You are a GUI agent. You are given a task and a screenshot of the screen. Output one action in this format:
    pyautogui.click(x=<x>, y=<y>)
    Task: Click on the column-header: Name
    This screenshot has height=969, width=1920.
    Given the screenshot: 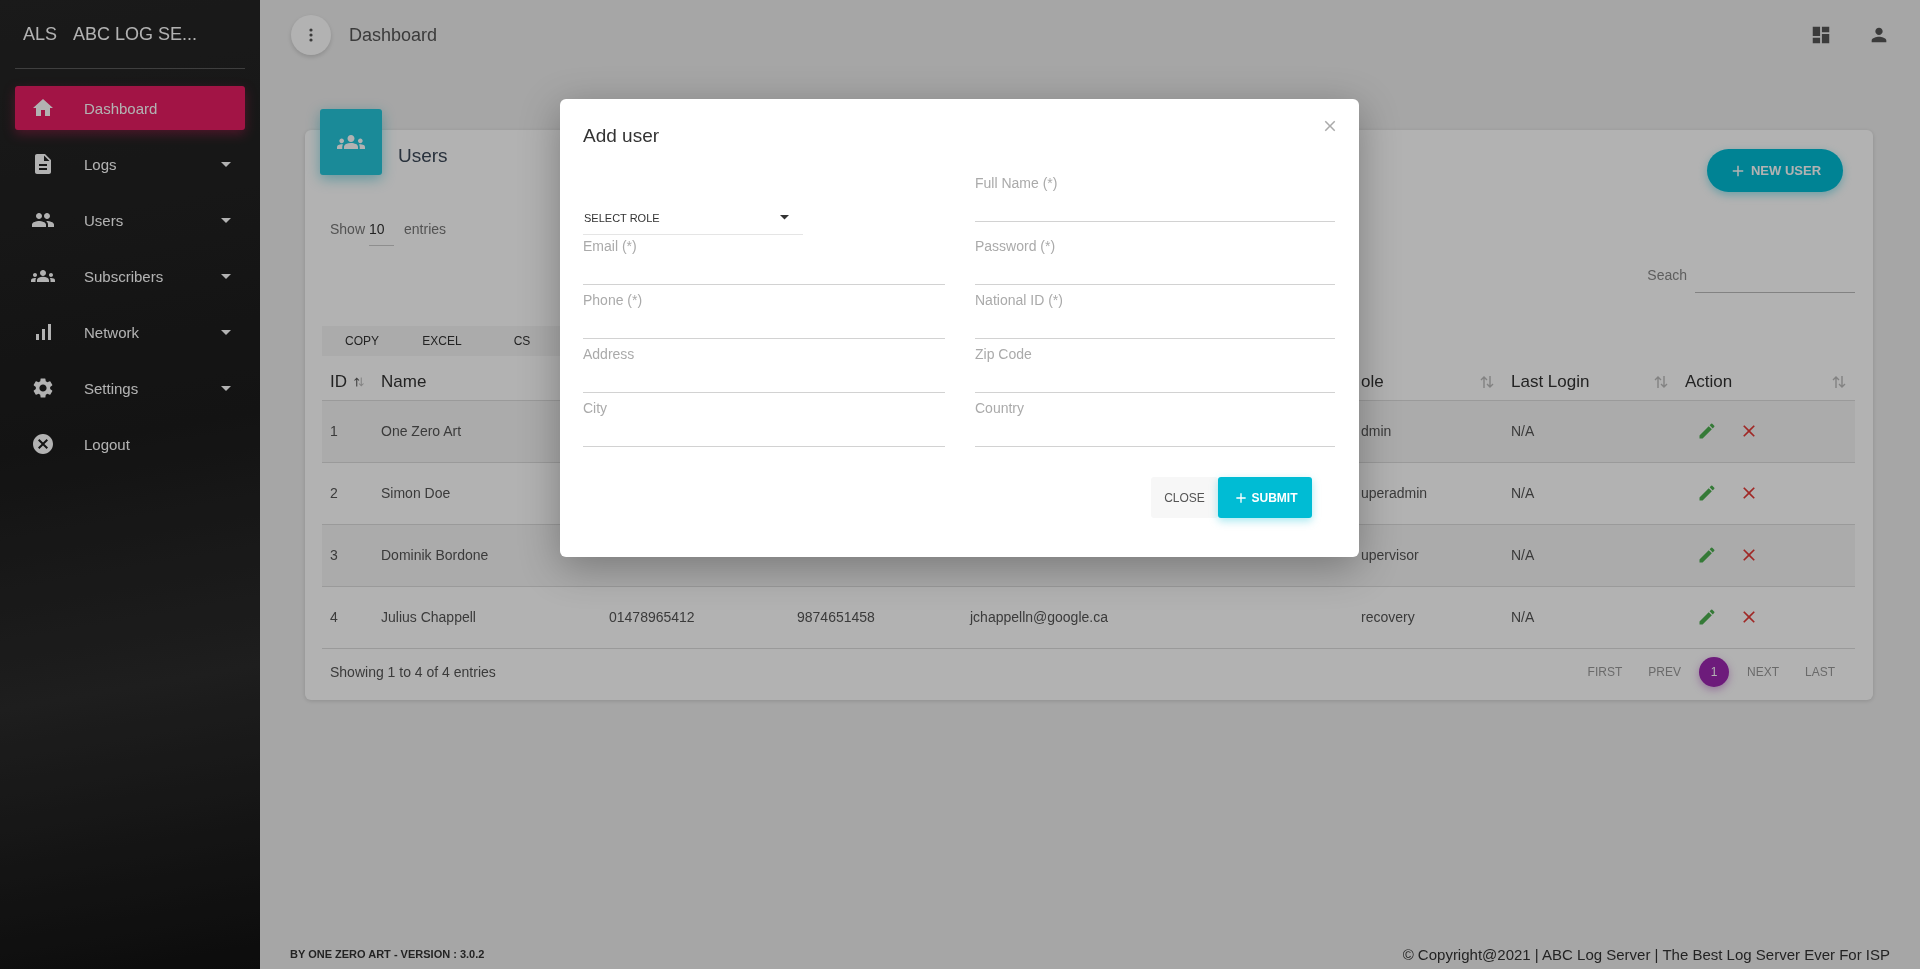 What is the action you would take?
    pyautogui.click(x=404, y=381)
    